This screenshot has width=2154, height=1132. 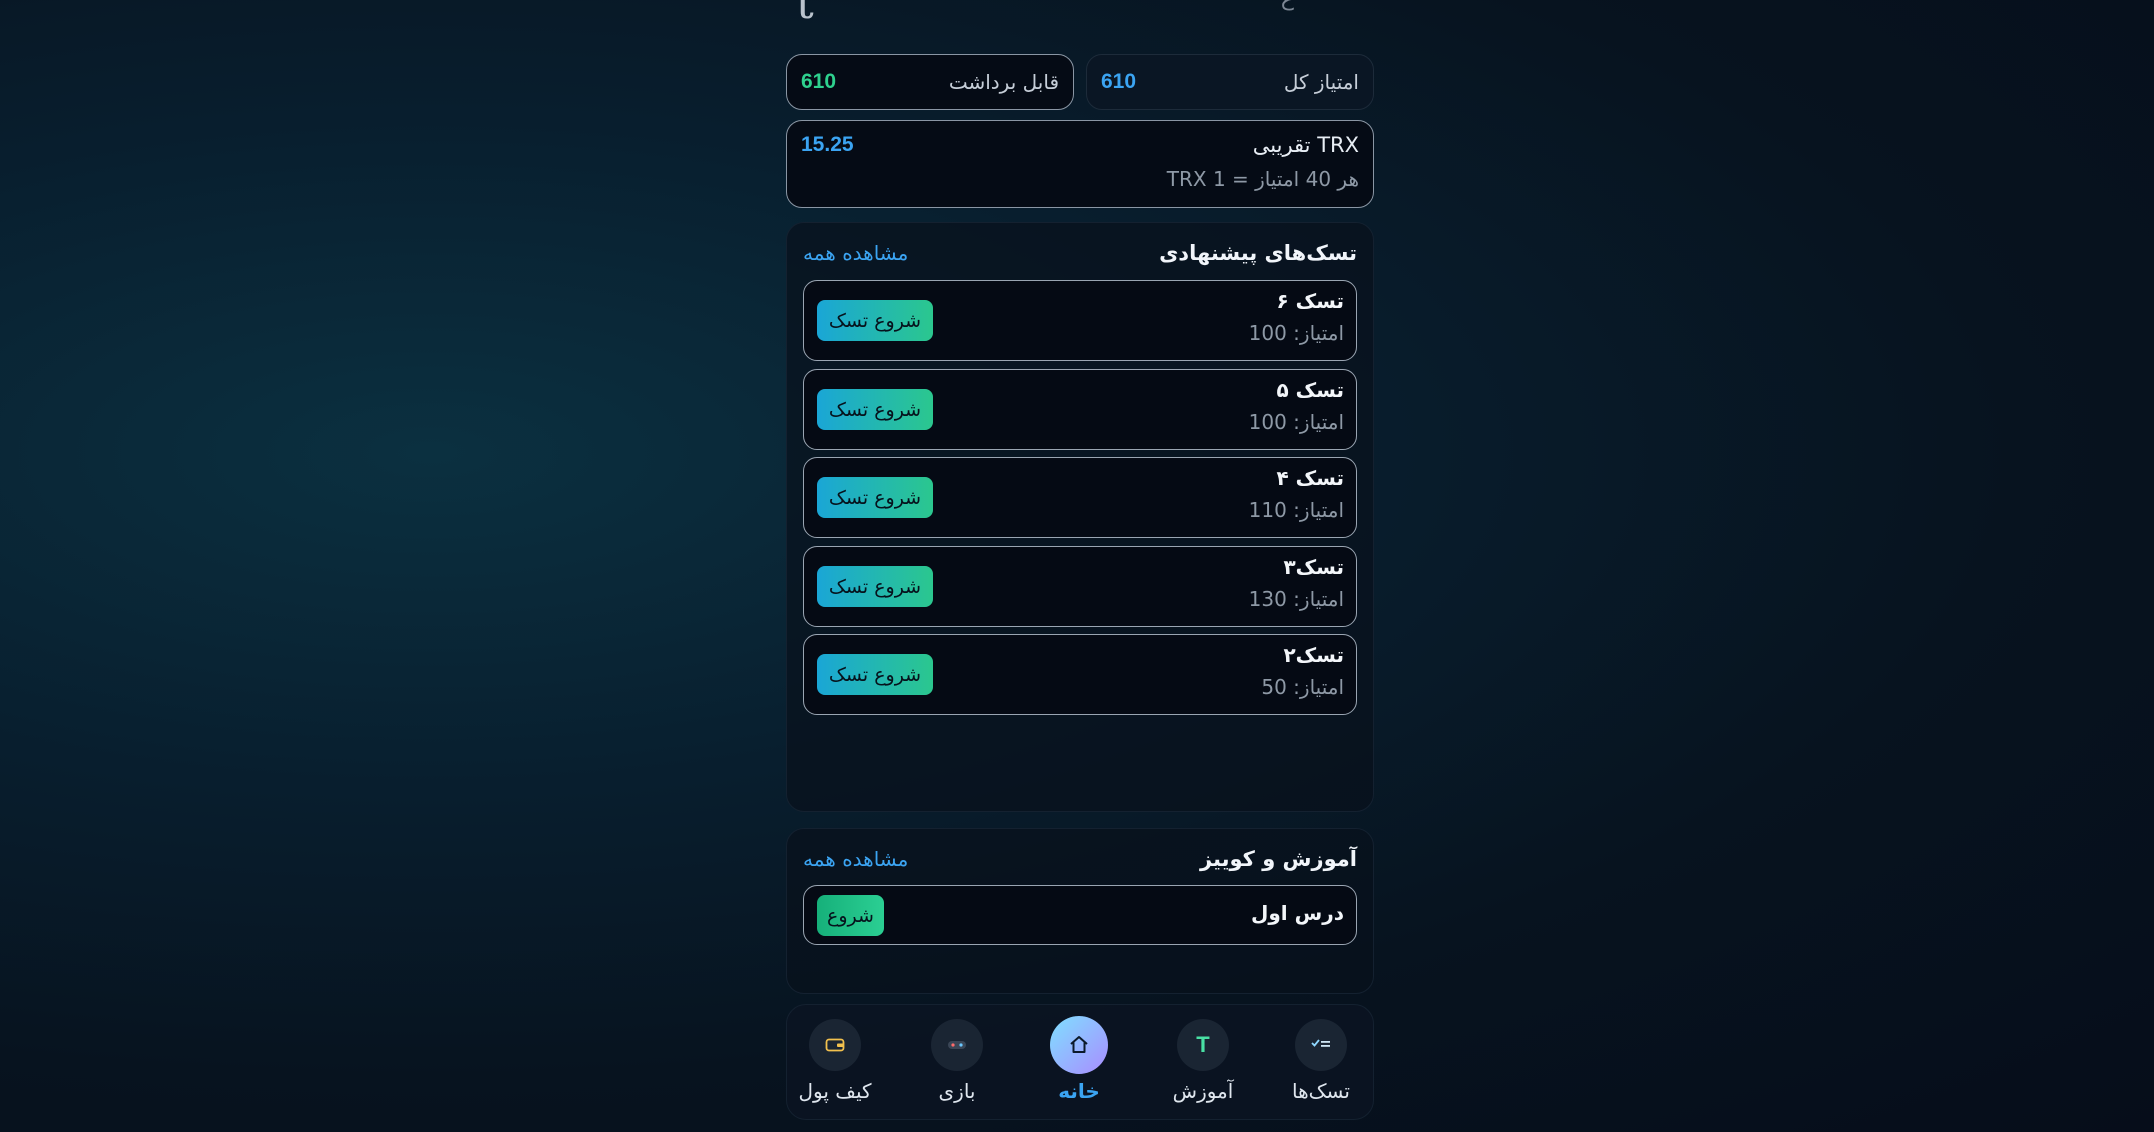 I want to click on nav-label: تسک‌ها, so click(x=1321, y=1091).